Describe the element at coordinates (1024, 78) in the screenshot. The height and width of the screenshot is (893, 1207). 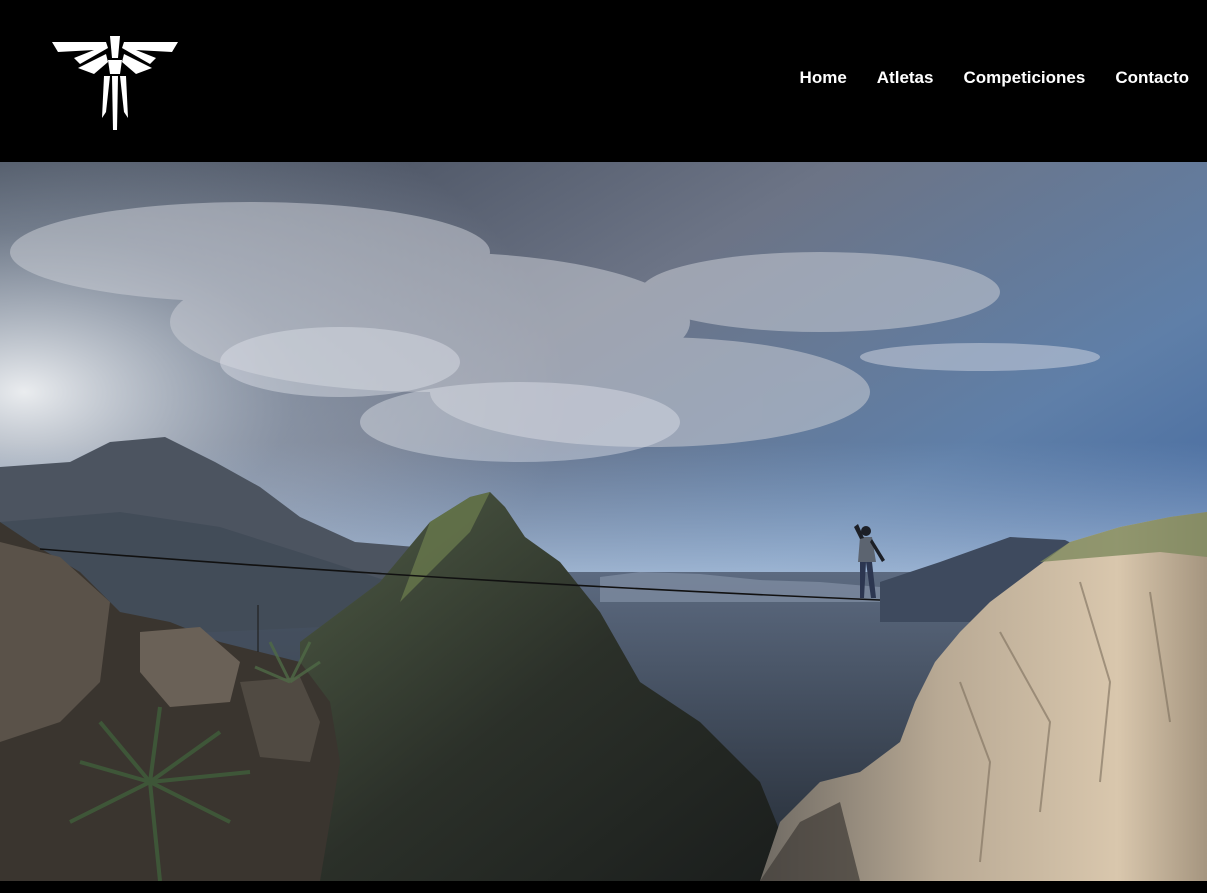
I see `nav-competiciones-link: Competiciones` at that location.